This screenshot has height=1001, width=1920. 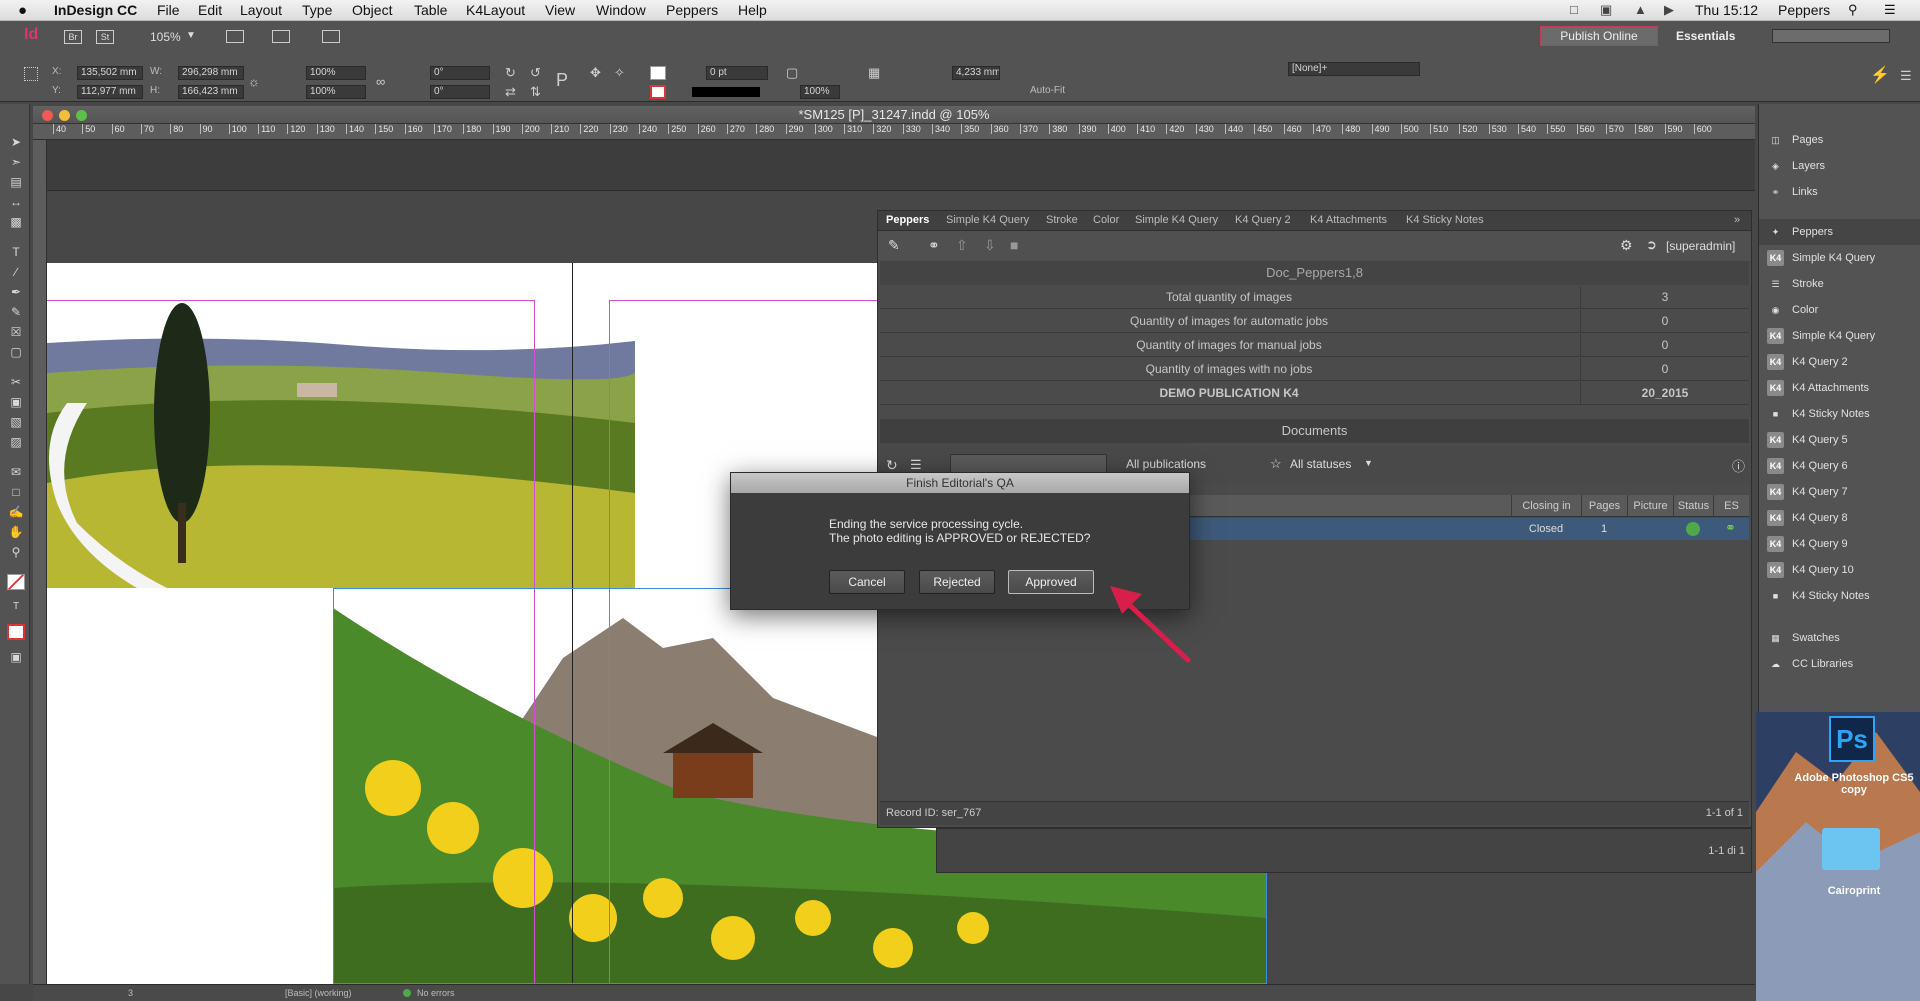 What do you see at coordinates (867, 582) in the screenshot?
I see `cancel-button: Cancel` at bounding box center [867, 582].